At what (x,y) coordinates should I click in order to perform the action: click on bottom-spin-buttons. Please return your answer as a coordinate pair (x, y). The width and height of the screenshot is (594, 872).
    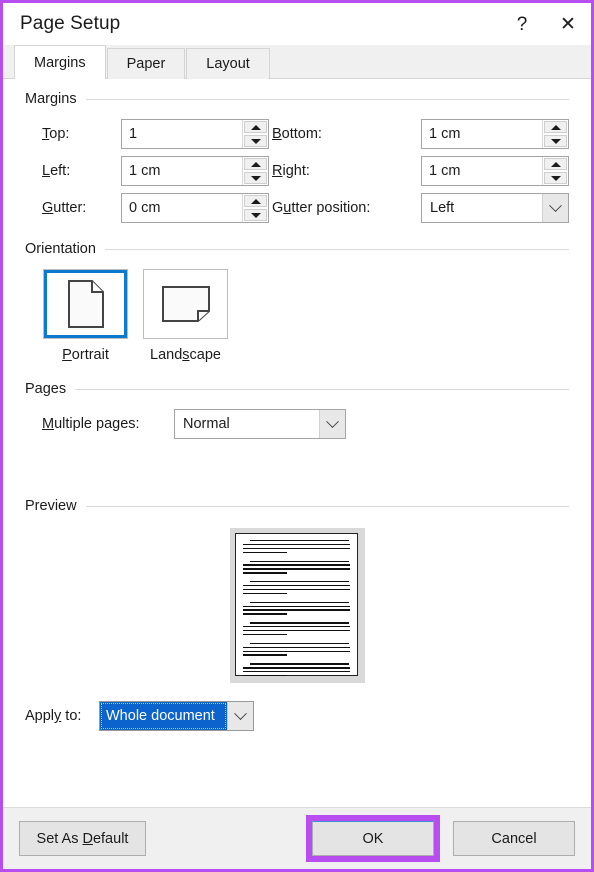
    Looking at the image, I should click on (555, 134).